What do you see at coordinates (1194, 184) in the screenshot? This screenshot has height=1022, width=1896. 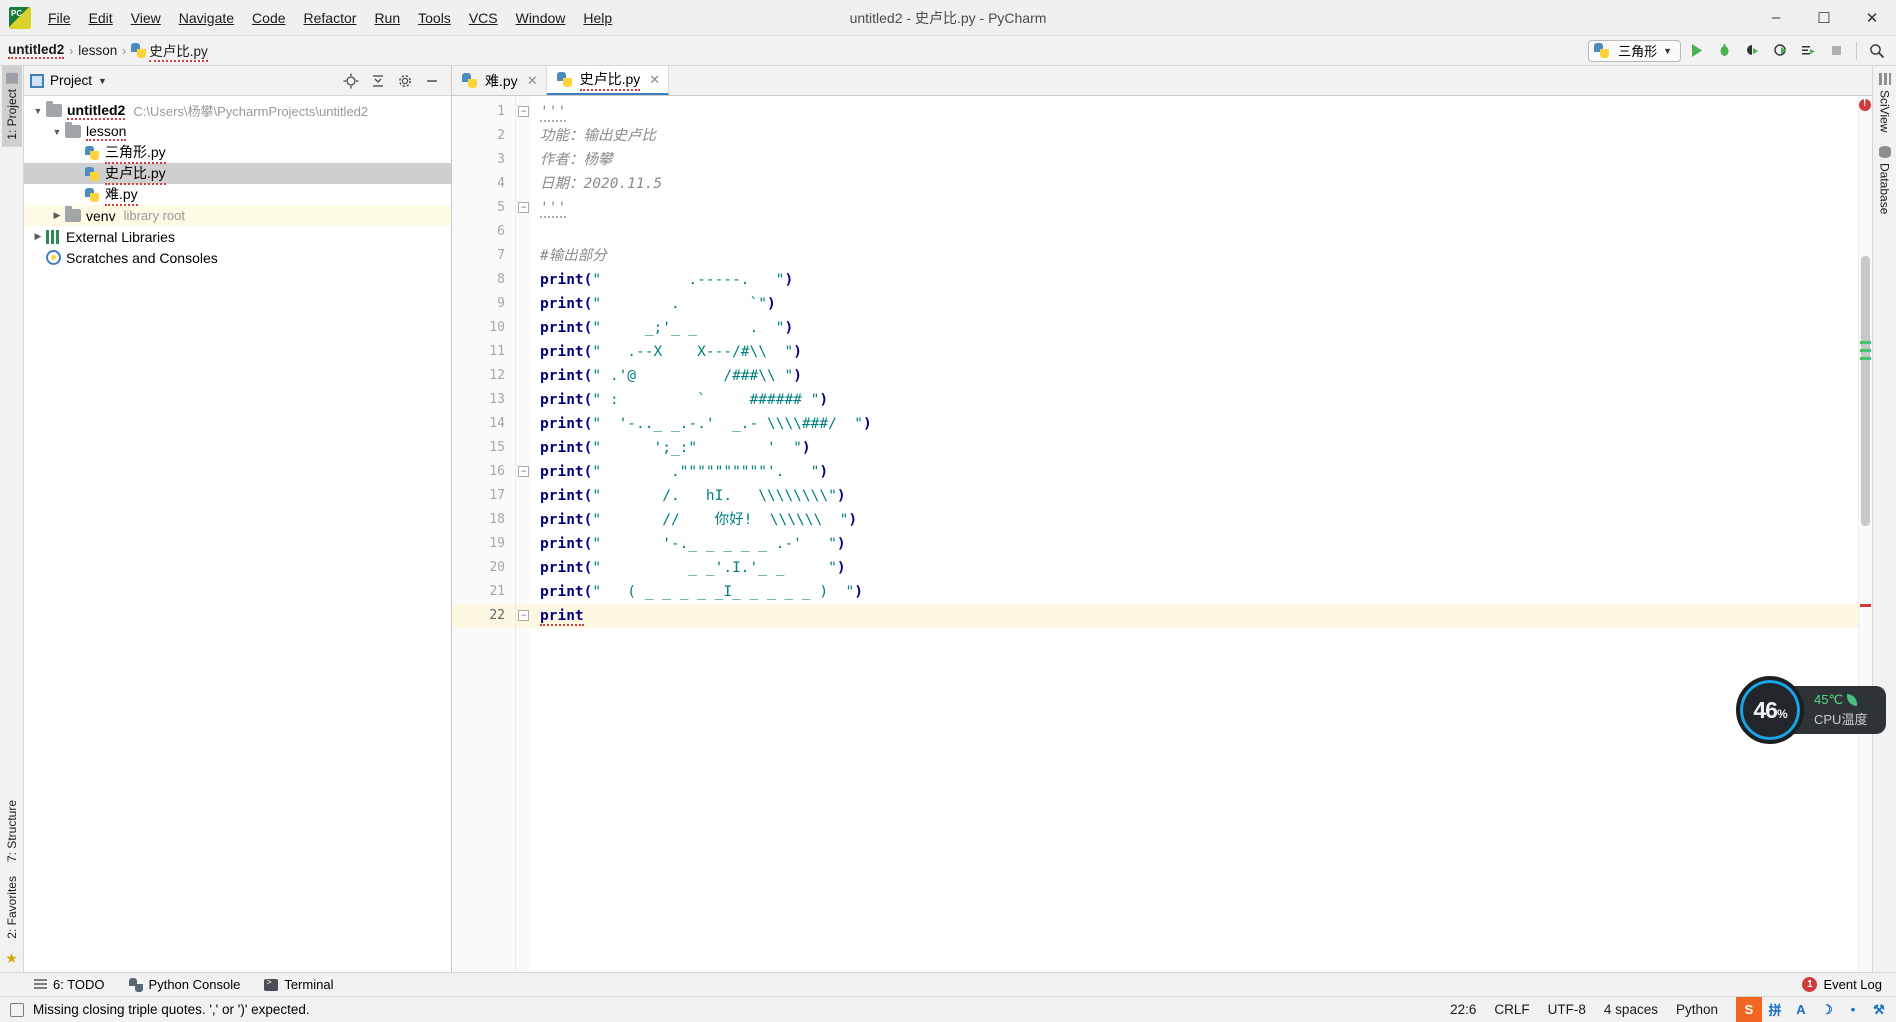 I see `code-line: 日期：2020.11.5` at bounding box center [1194, 184].